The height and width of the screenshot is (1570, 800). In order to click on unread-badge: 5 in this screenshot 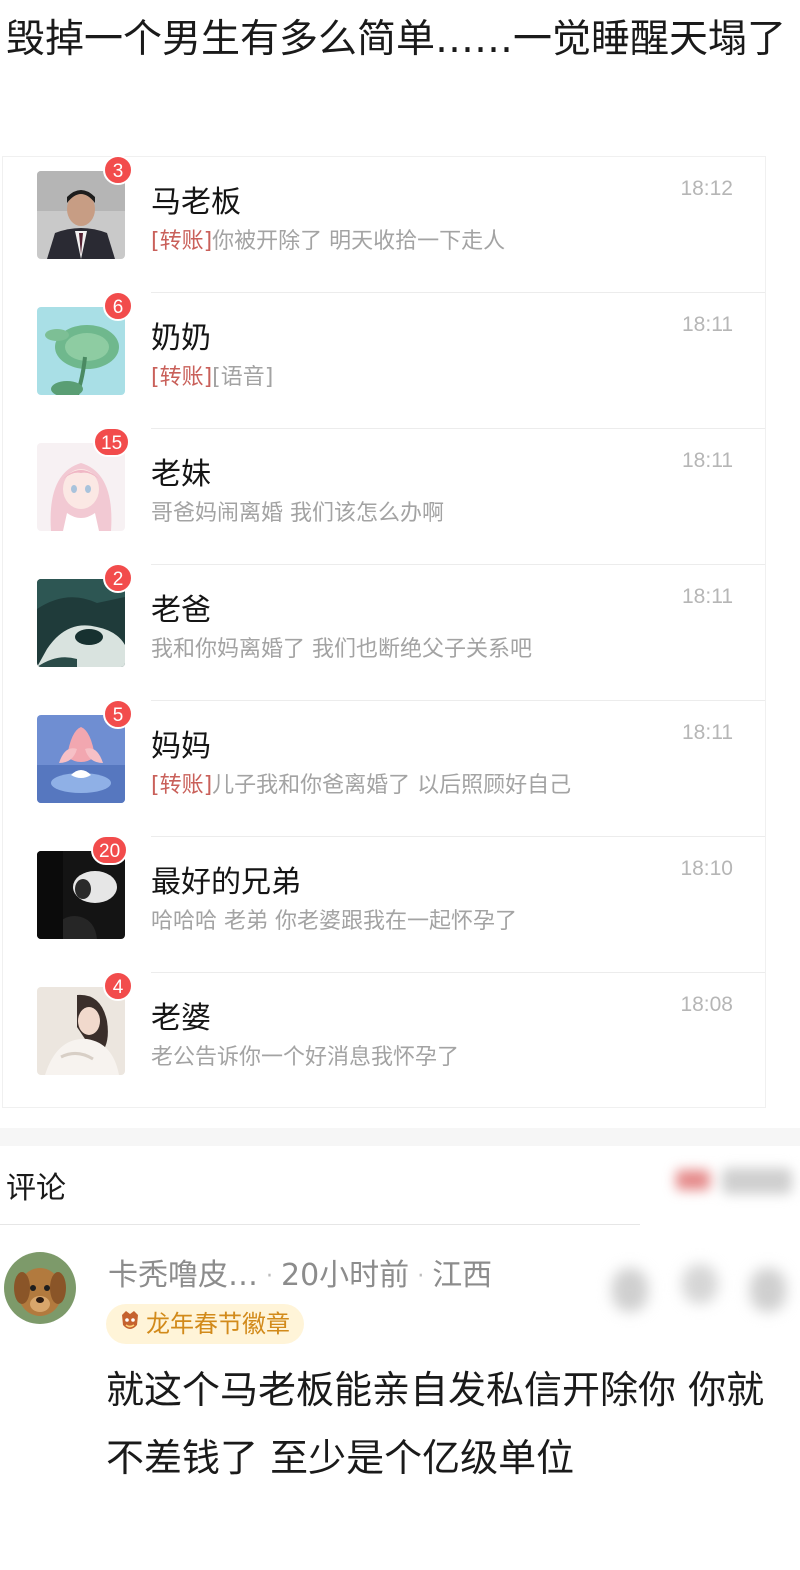, I will do `click(118, 714)`.